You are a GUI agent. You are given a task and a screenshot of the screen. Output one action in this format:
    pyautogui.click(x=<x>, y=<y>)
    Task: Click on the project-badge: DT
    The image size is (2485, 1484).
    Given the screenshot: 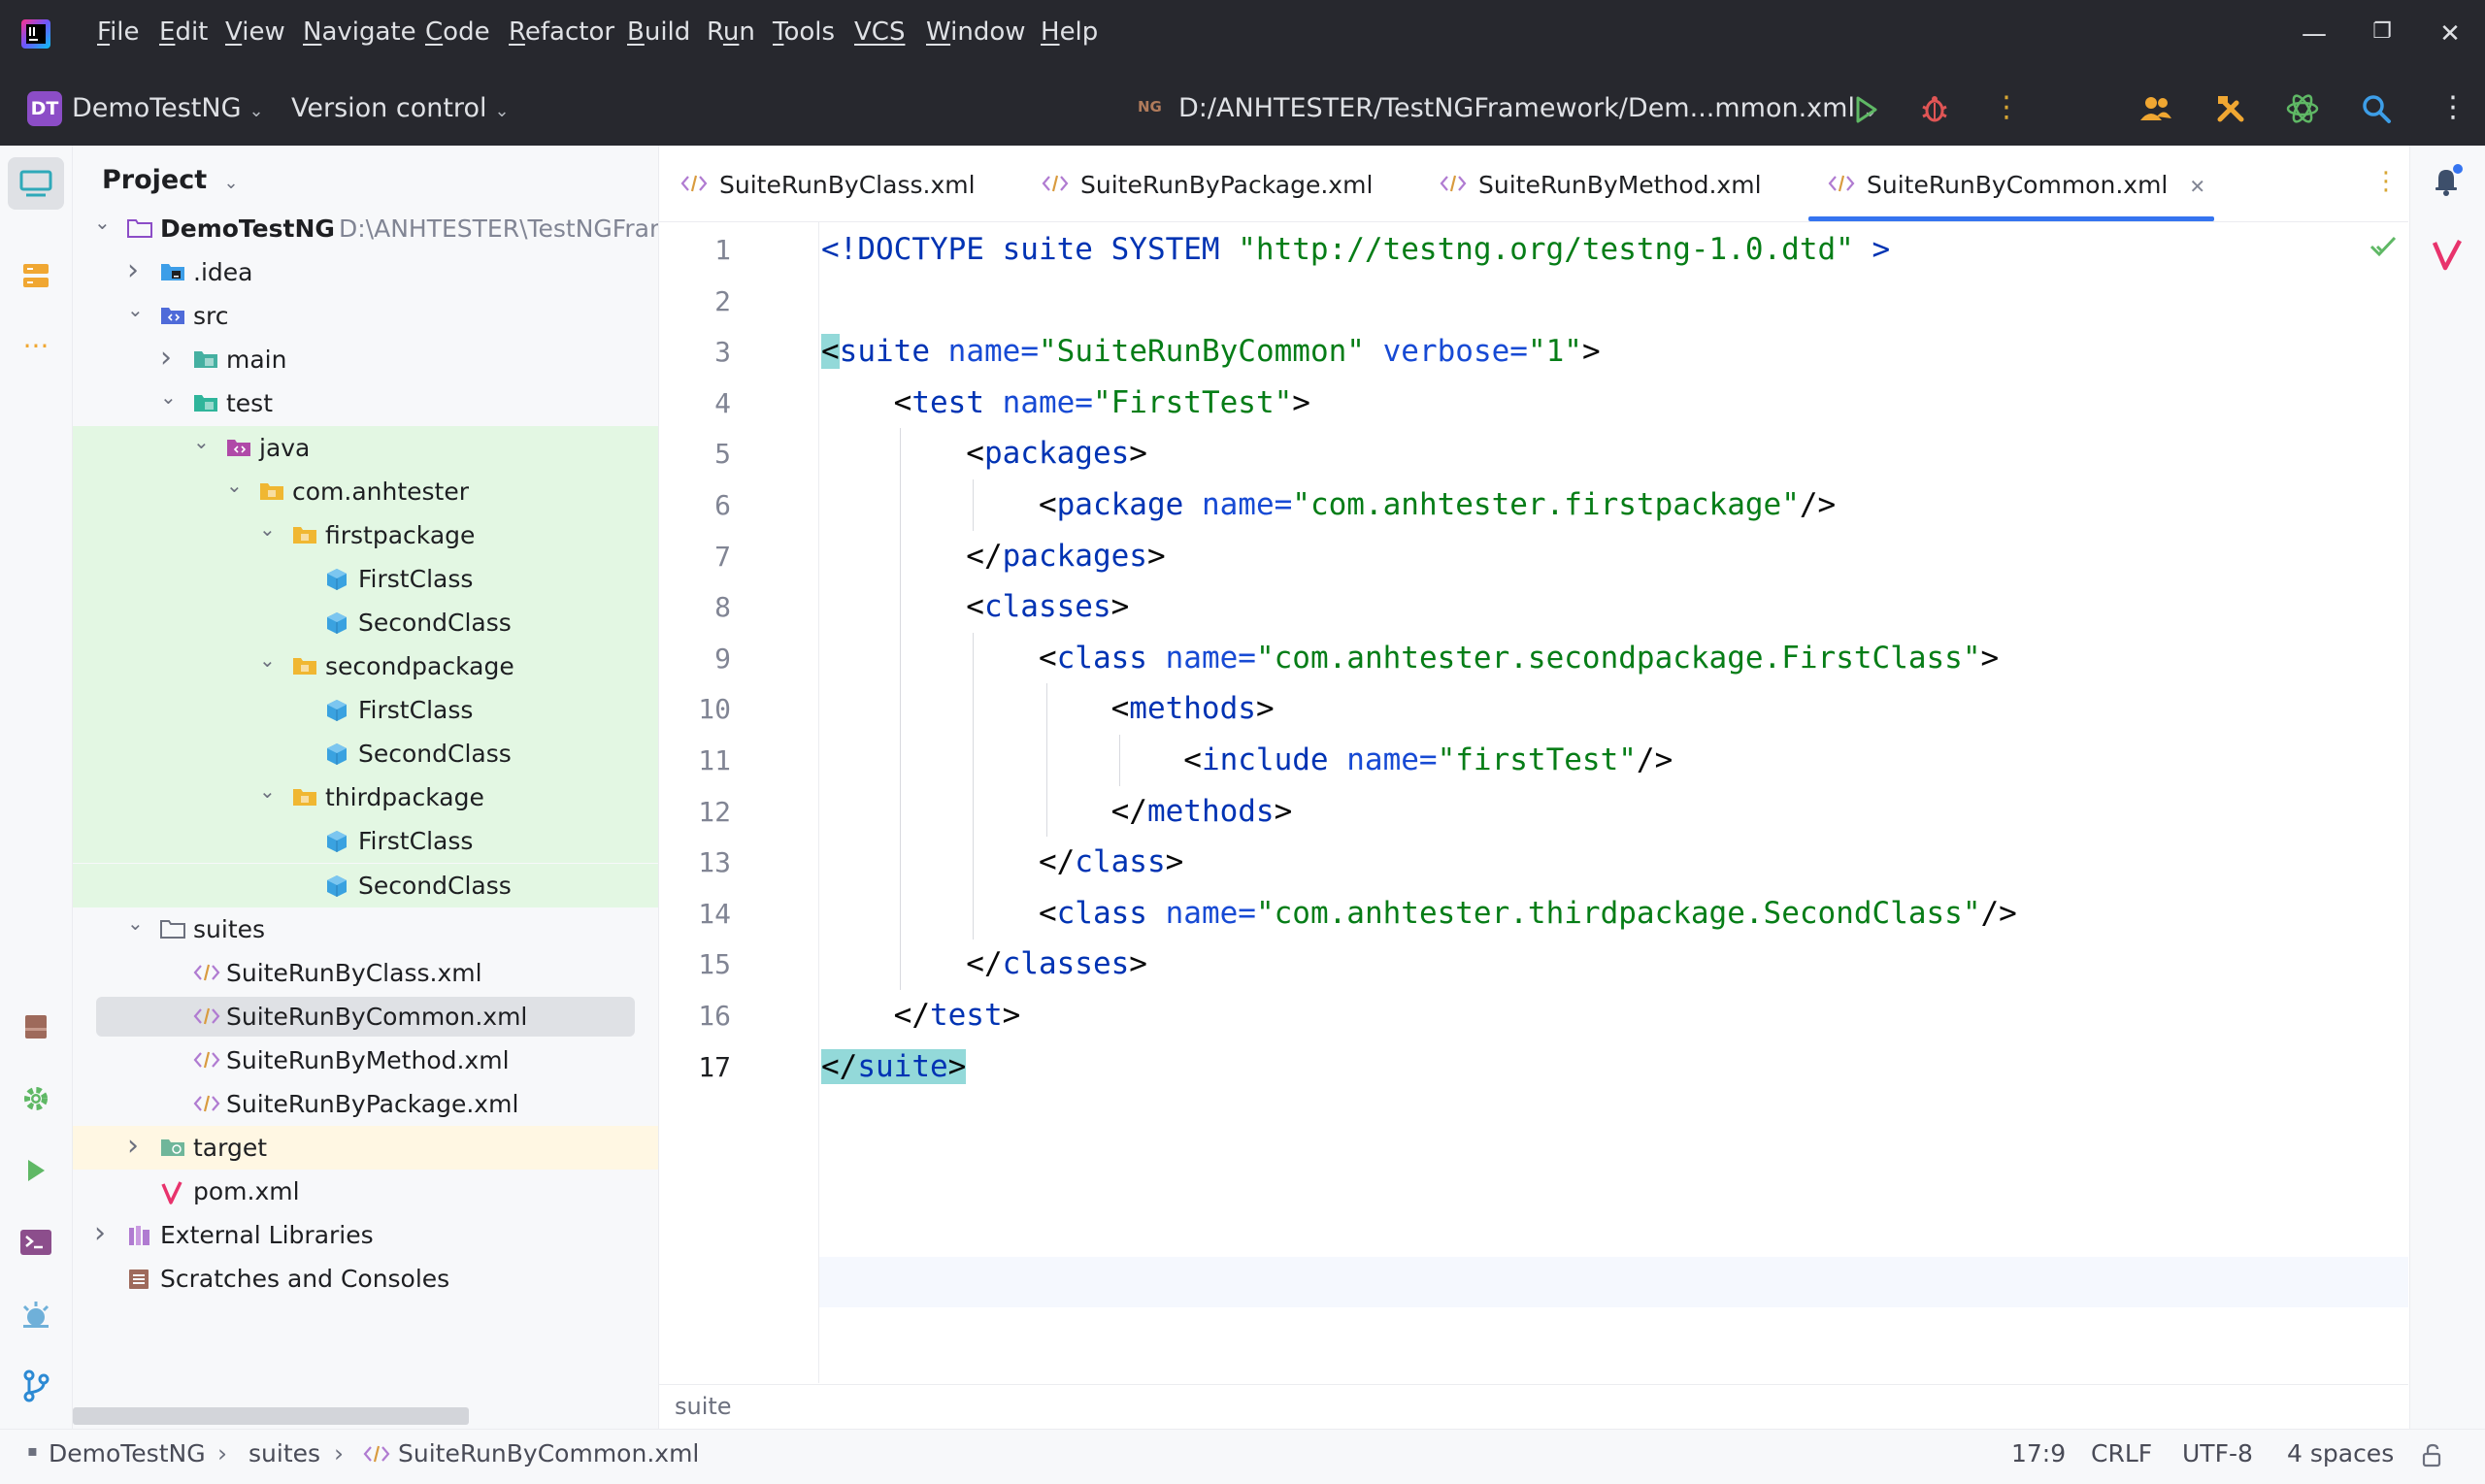 What is the action you would take?
    pyautogui.click(x=44, y=108)
    